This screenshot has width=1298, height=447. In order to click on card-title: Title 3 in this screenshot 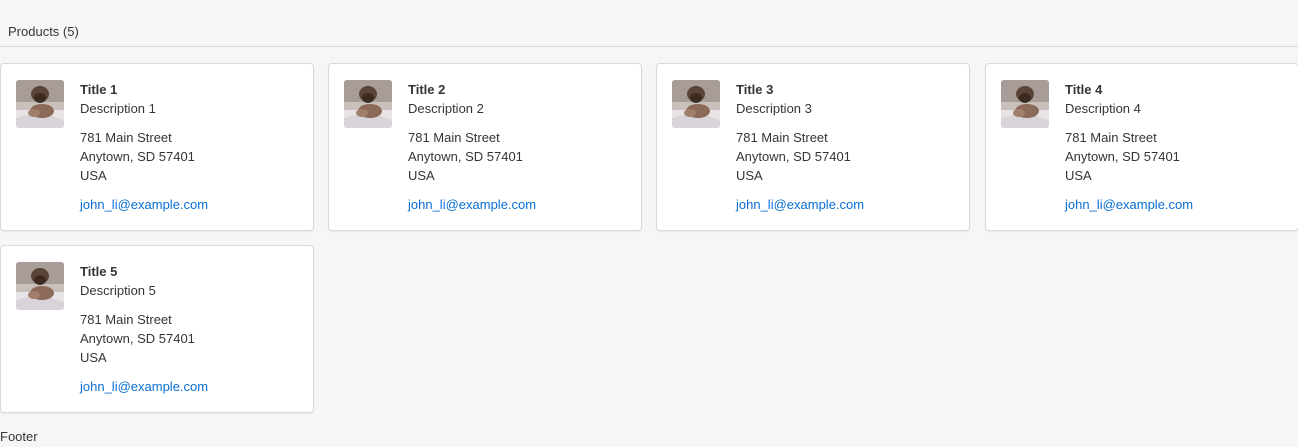, I will do `click(755, 89)`.